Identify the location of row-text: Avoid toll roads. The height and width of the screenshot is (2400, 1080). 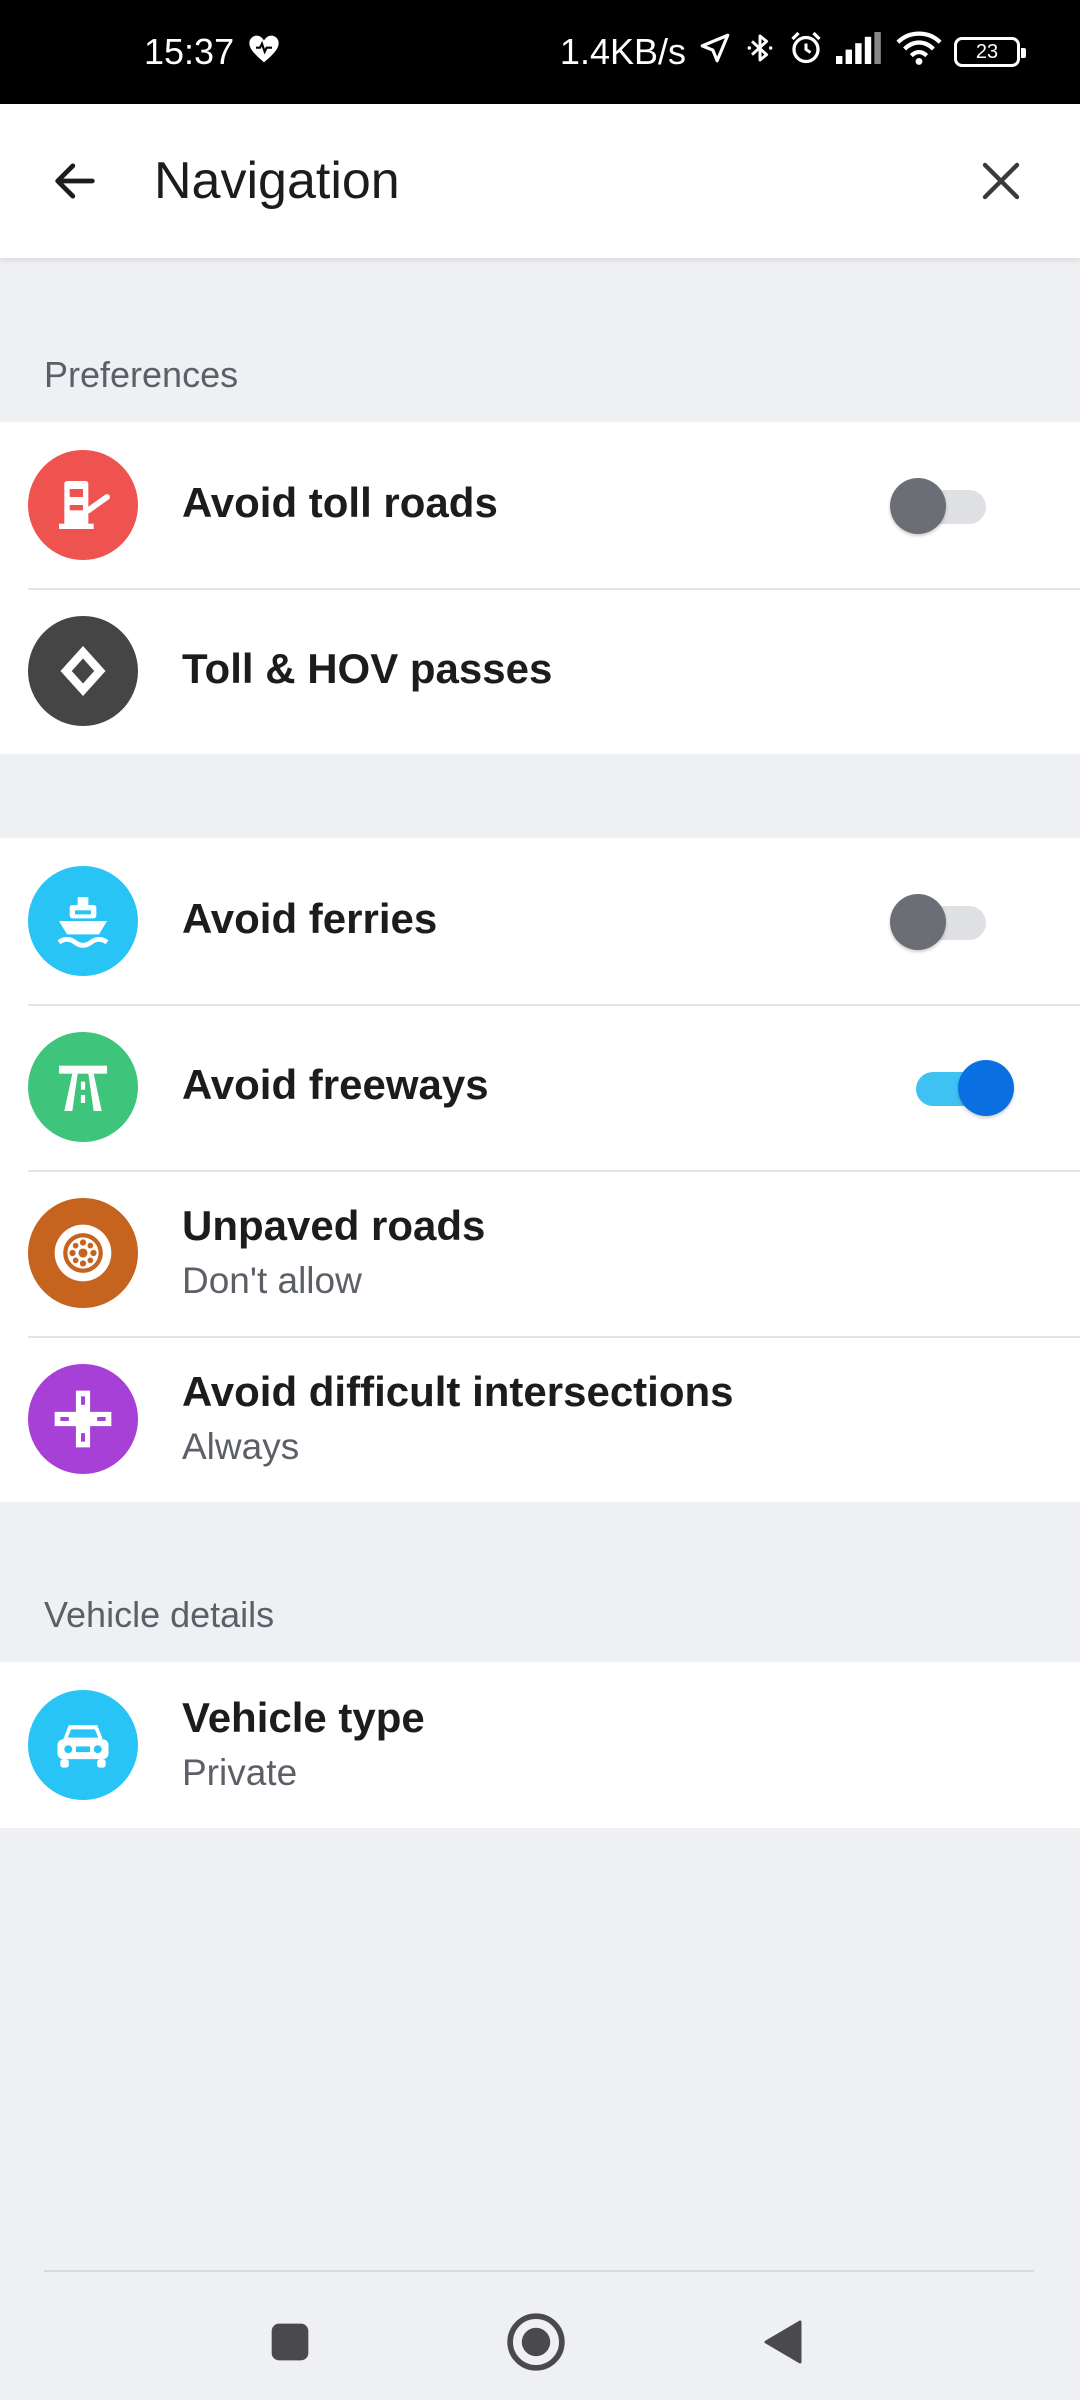
(340, 503).